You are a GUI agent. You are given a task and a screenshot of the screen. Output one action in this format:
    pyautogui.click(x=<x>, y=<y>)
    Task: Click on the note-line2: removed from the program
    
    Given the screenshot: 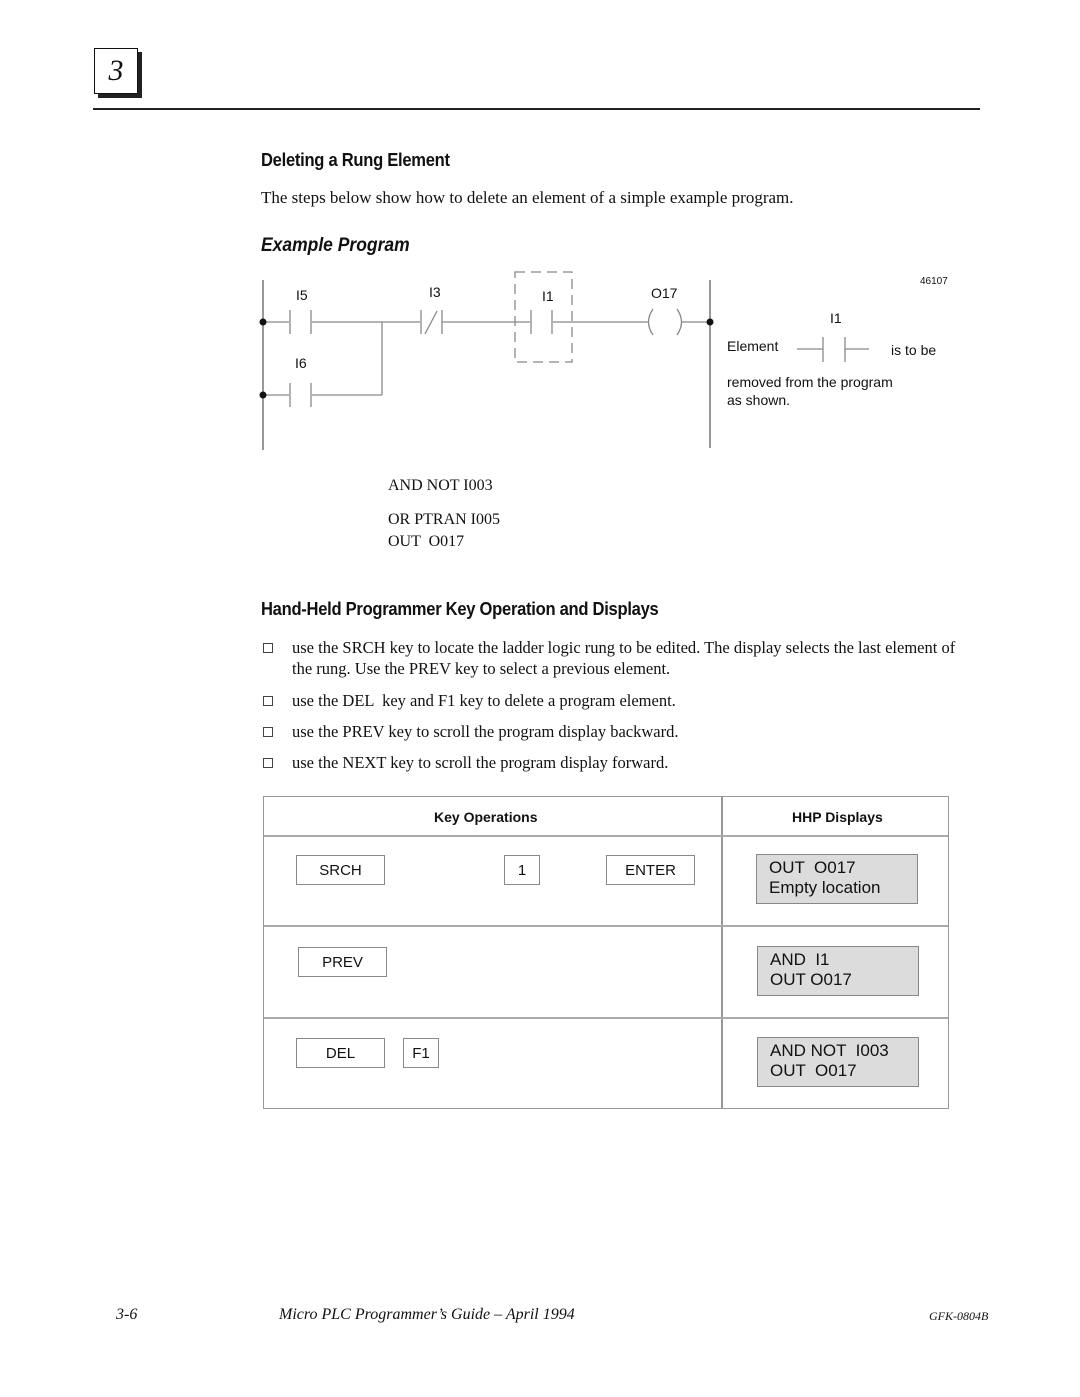 What is the action you would take?
    pyautogui.click(x=810, y=382)
    